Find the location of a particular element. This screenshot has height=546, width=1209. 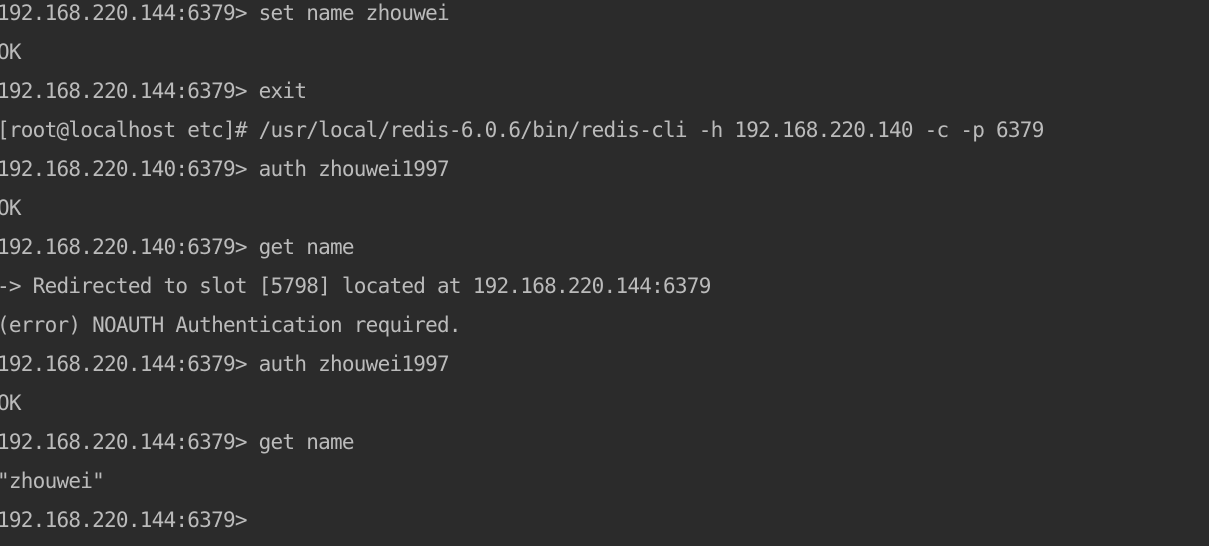

terminal-line: 192.168.220.144:6379> auth zhouwei1997 is located at coordinates (225, 364).